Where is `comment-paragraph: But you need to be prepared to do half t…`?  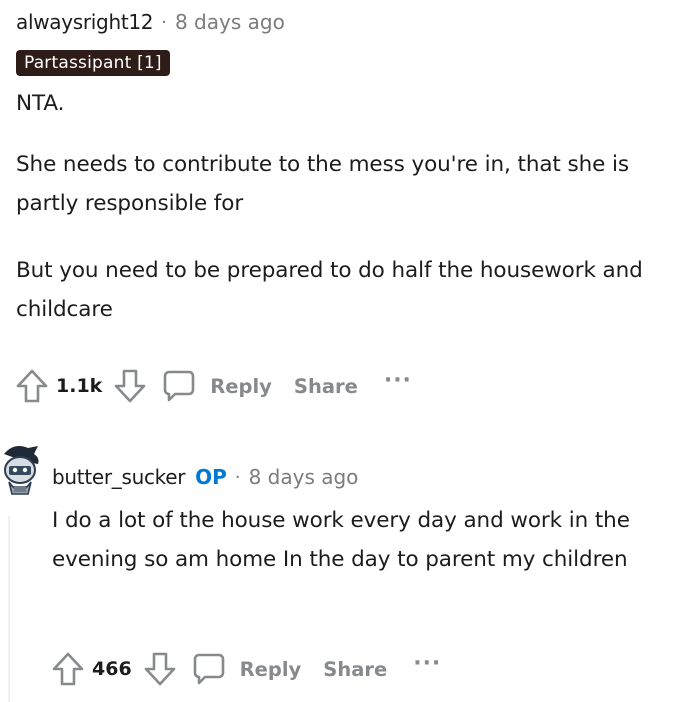 comment-paragraph: But you need to be prepared to do half t… is located at coordinates (329, 290).